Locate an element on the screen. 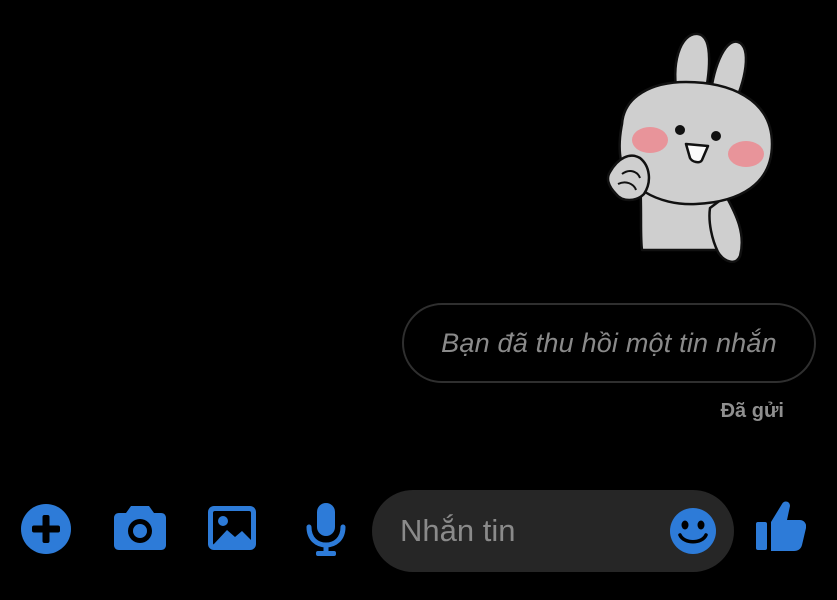  recalled-message-text: Bạn đã thu hồi một tin nhắn is located at coordinates (609, 342).